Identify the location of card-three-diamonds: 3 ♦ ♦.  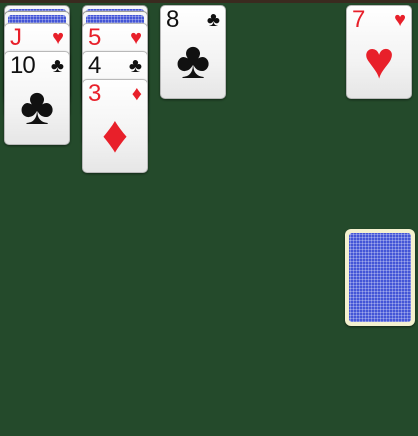
(115, 126).